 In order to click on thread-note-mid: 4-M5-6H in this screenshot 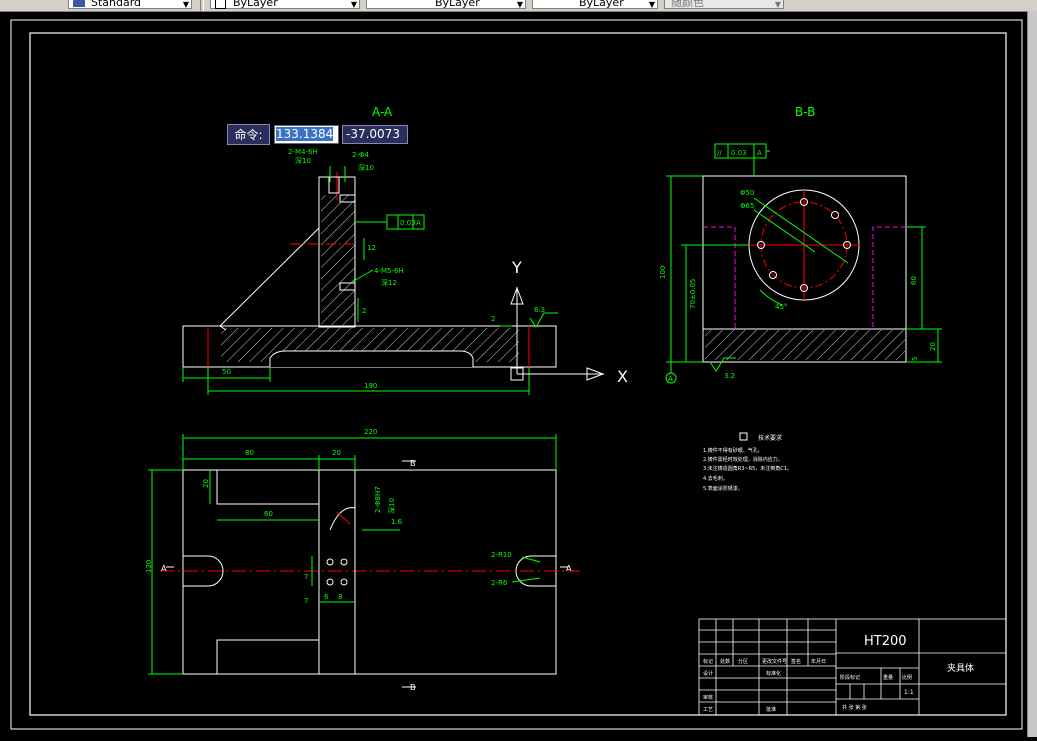, I will do `click(389, 271)`.